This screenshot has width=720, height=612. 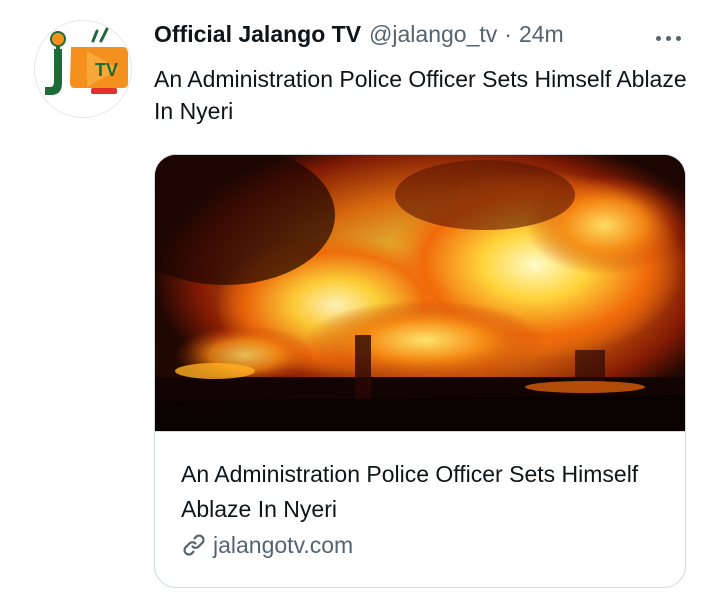 I want to click on more-horizontal-icon, so click(x=668, y=38).